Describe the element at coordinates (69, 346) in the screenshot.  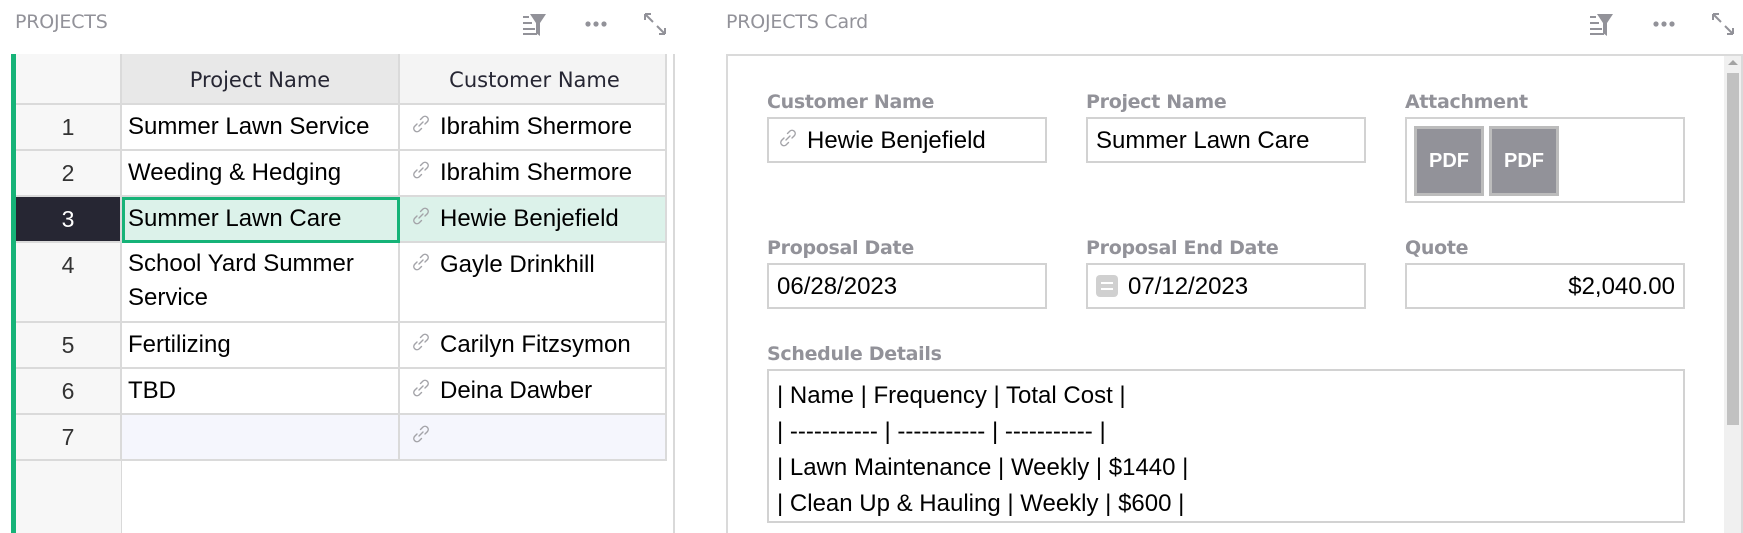
I see `row-number: 5` at that location.